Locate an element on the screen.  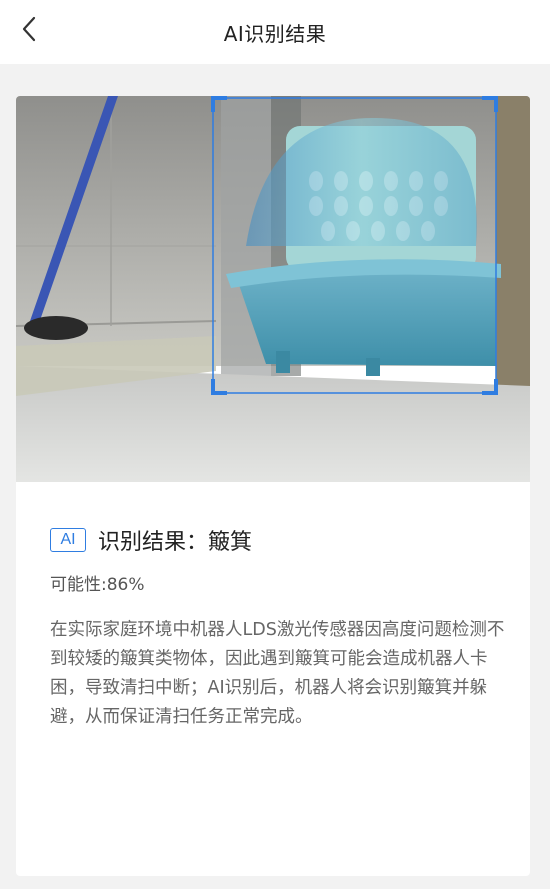
recognition-result: AI 识别结果：簸箕 is located at coordinates (280, 540).